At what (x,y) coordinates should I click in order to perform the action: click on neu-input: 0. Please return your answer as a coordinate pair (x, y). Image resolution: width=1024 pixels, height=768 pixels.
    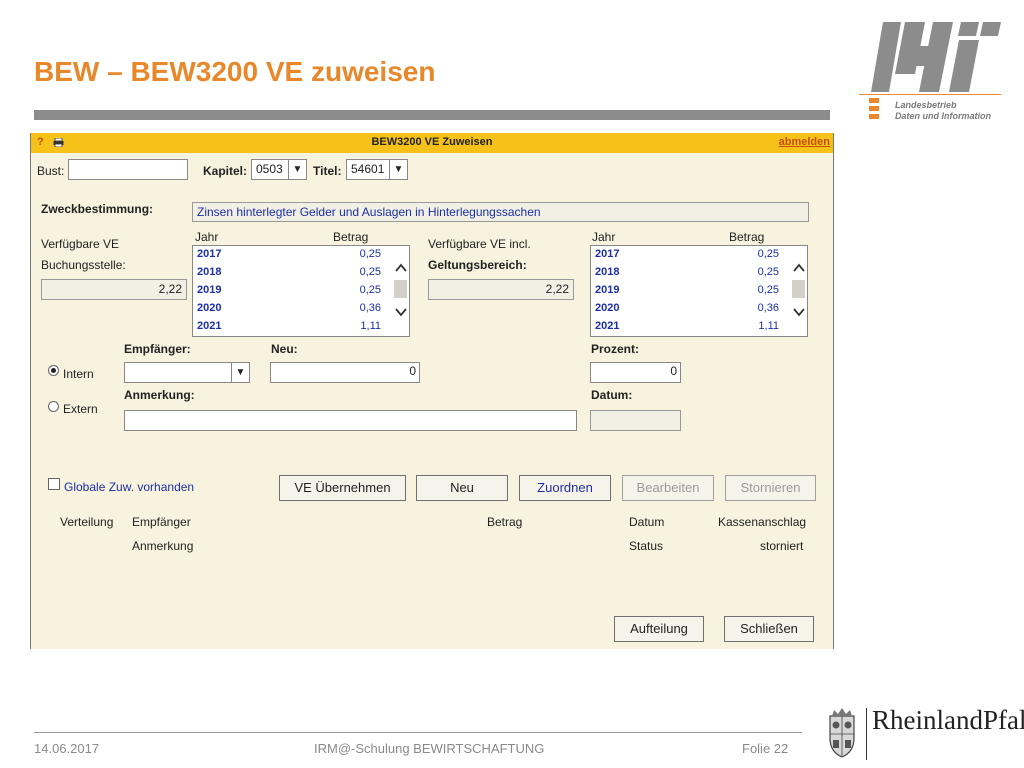
    Looking at the image, I should click on (345, 372).